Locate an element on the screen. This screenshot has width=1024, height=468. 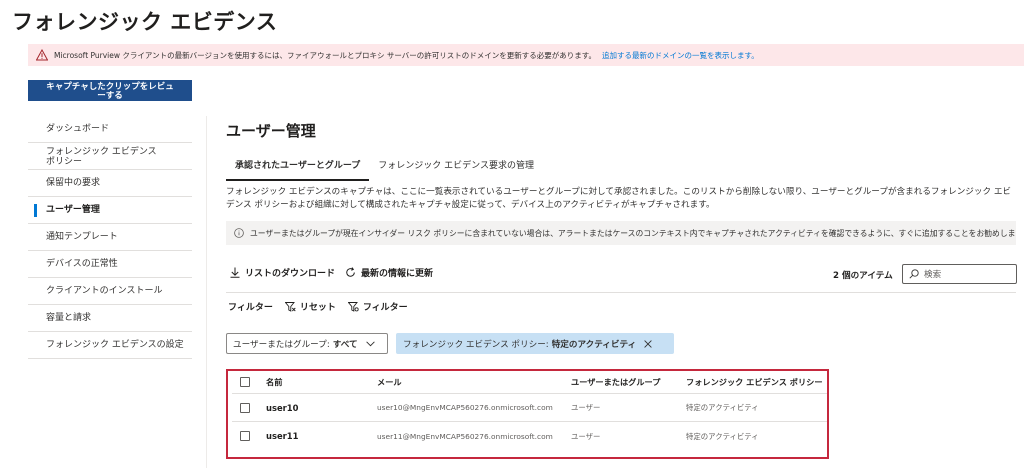
download-icon is located at coordinates (235, 272).